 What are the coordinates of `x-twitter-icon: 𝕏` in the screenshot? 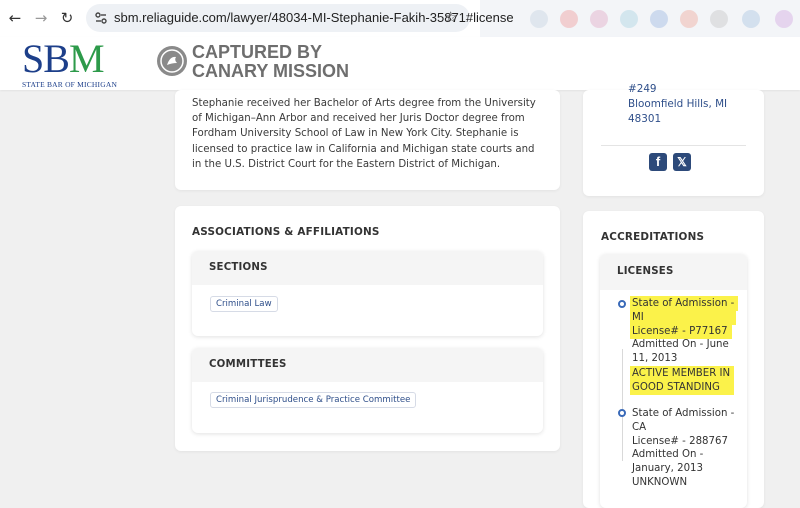 It's located at (682, 162).